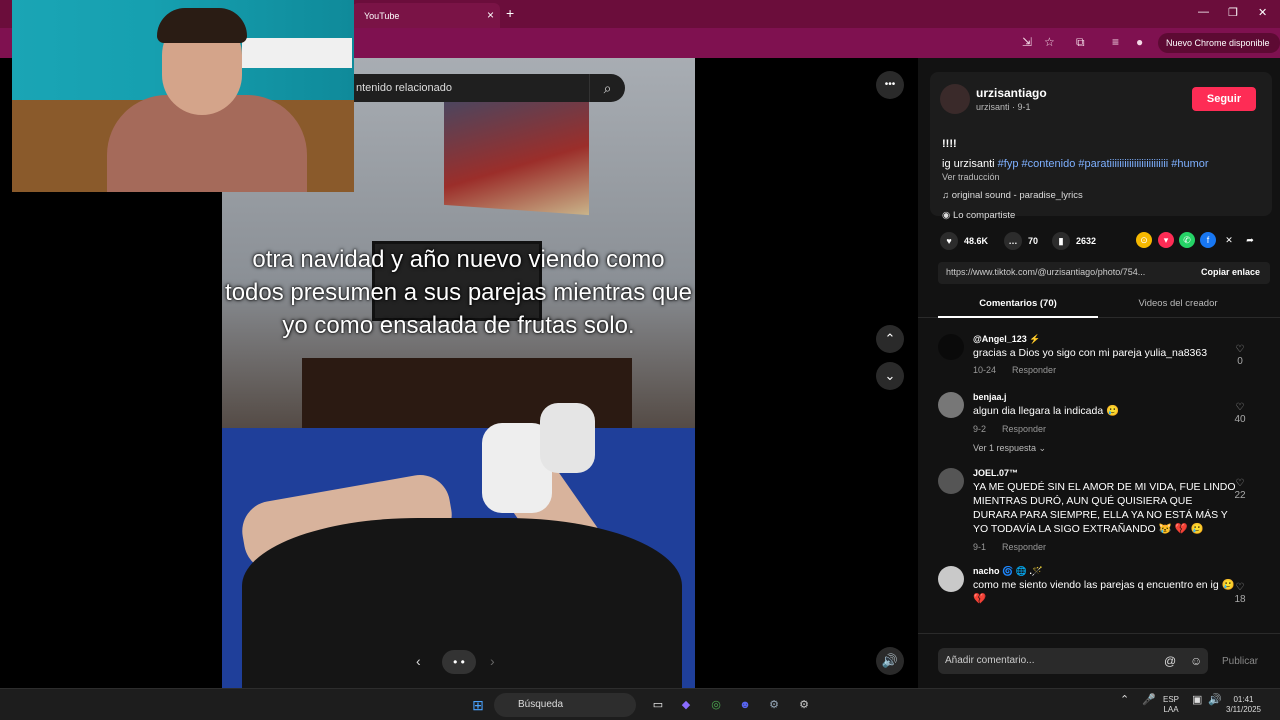 Image resolution: width=1280 pixels, height=720 pixels. I want to click on x-icon: ✕, so click(1229, 240).